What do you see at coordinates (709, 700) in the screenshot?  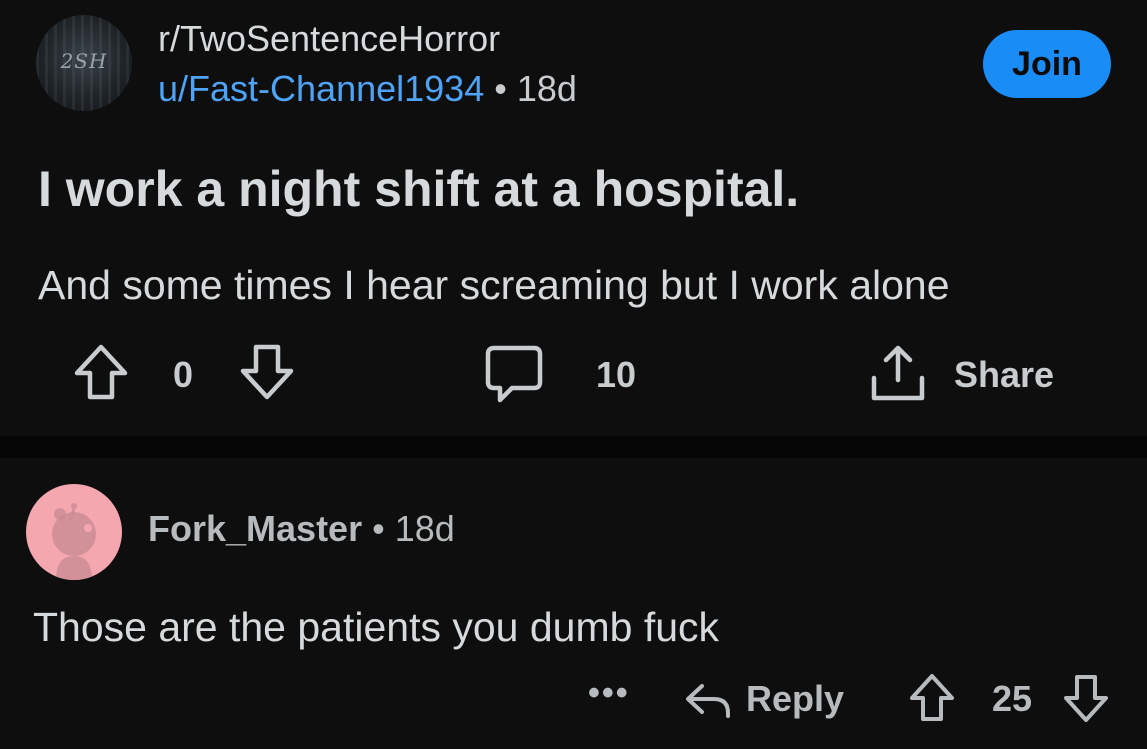 I see `reply-icon` at bounding box center [709, 700].